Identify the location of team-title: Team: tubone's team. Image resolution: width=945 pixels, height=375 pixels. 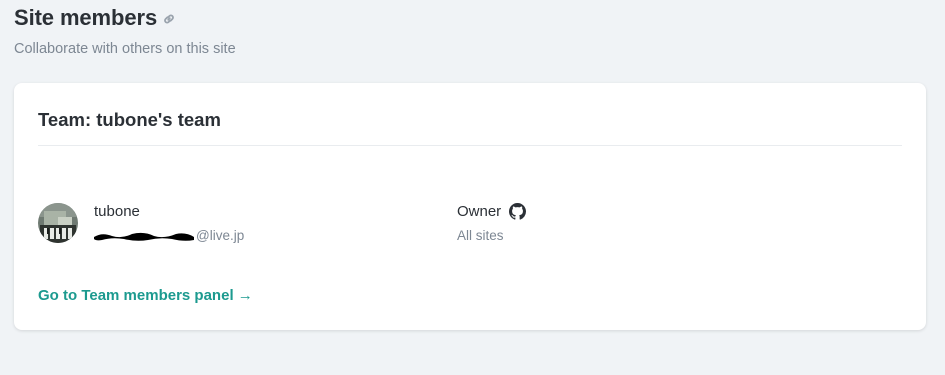
(129, 119).